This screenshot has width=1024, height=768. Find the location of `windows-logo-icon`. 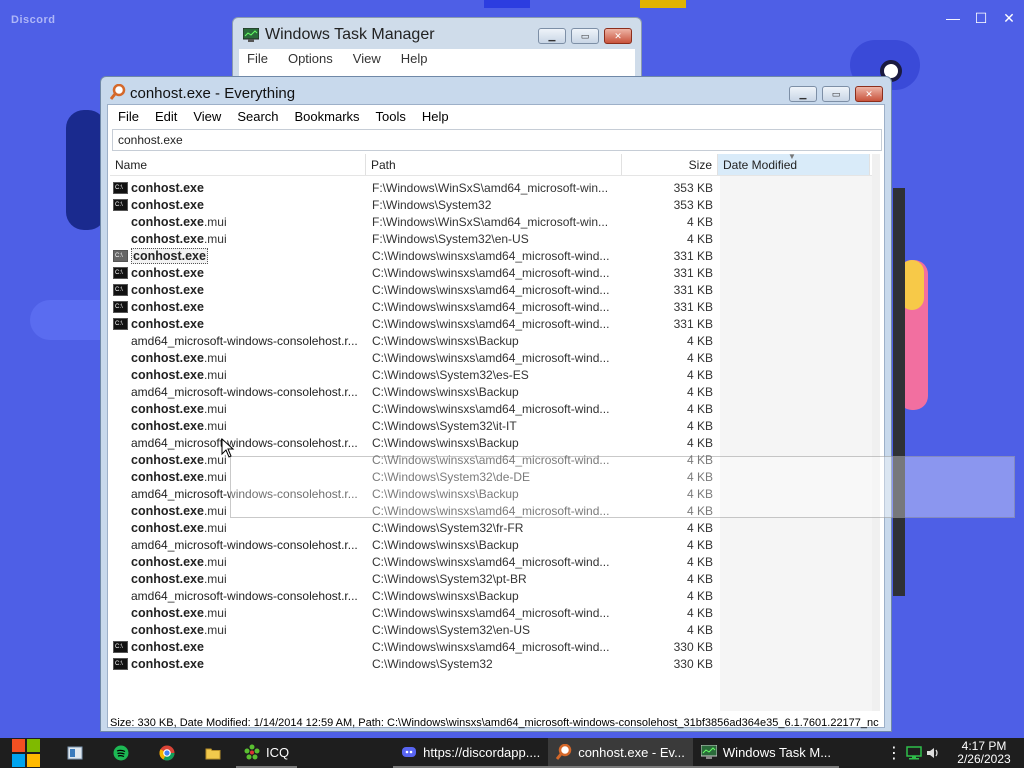

windows-logo-icon is located at coordinates (26, 753).